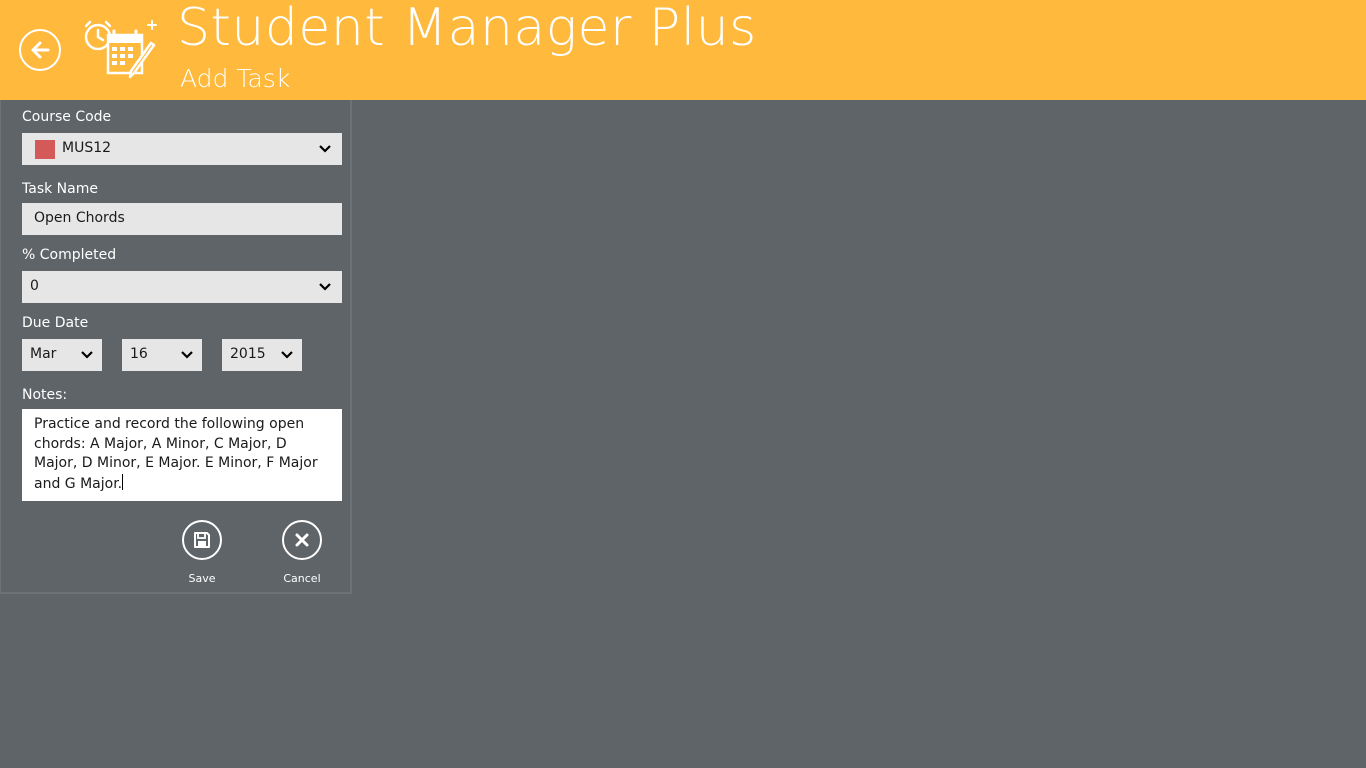 The height and width of the screenshot is (768, 1366). Describe the element at coordinates (182, 219) in the screenshot. I see `task-name-input: Open Chords` at that location.